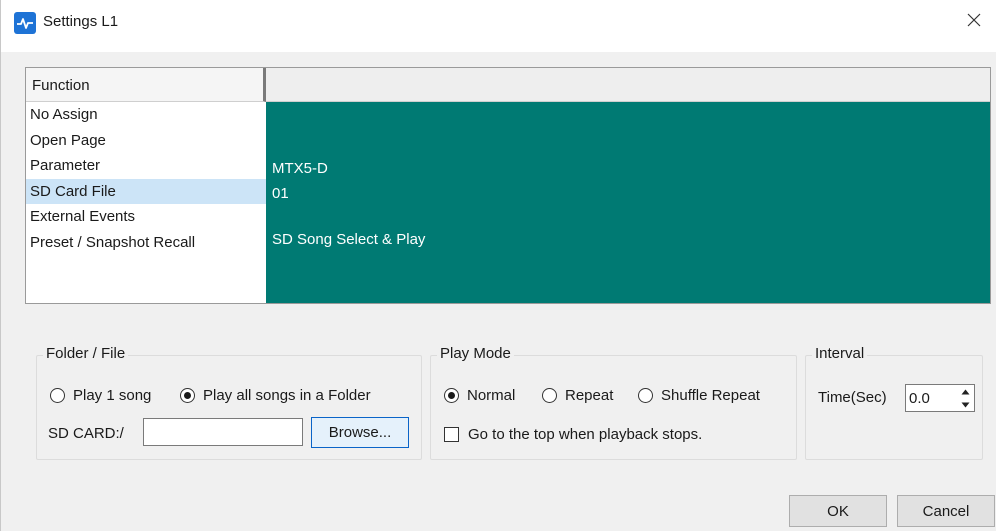 This screenshot has width=996, height=531. I want to click on spin-up-icon, so click(965, 391).